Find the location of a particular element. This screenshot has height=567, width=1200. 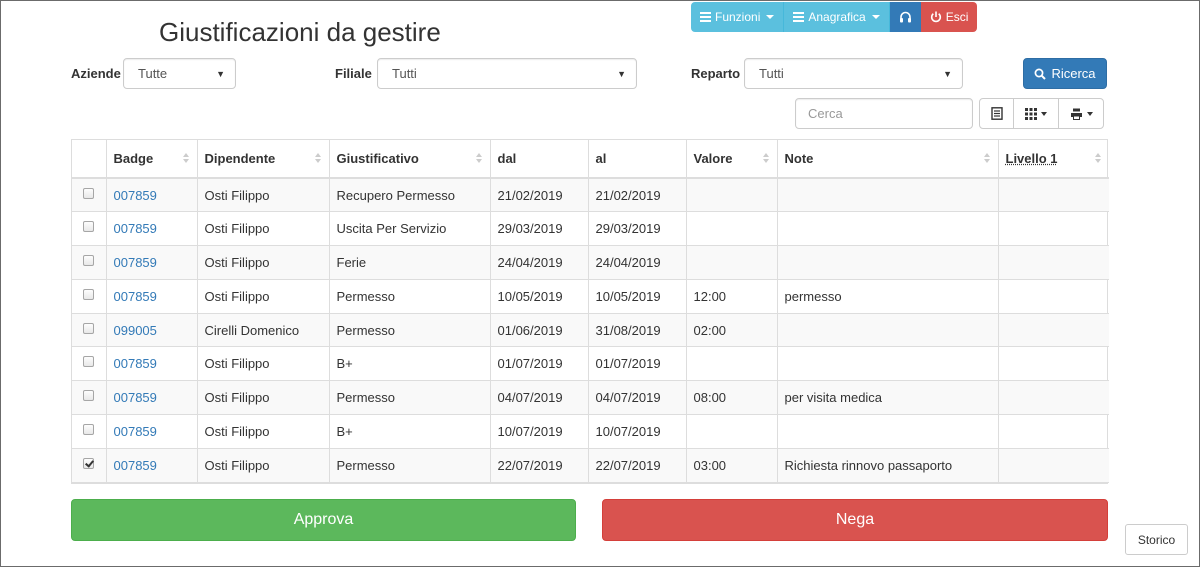

aziende-select: Tutte ▼ is located at coordinates (179, 73).